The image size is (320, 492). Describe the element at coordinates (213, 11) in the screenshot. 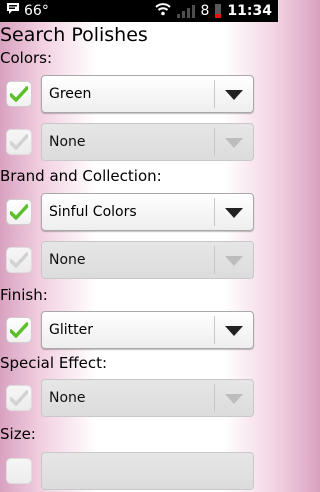

I see `status-right: 8 11:34` at that location.